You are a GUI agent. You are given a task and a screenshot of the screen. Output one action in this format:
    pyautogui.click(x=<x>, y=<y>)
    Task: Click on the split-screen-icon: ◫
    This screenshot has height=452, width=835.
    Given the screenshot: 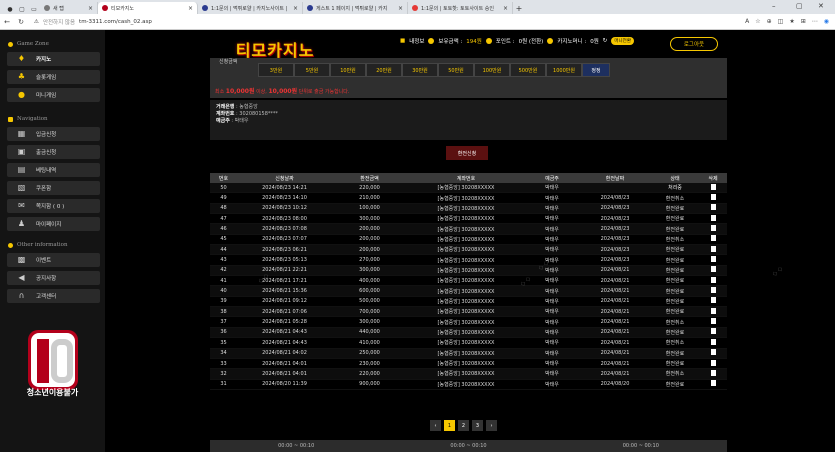 What is the action you would take?
    pyautogui.click(x=781, y=21)
    